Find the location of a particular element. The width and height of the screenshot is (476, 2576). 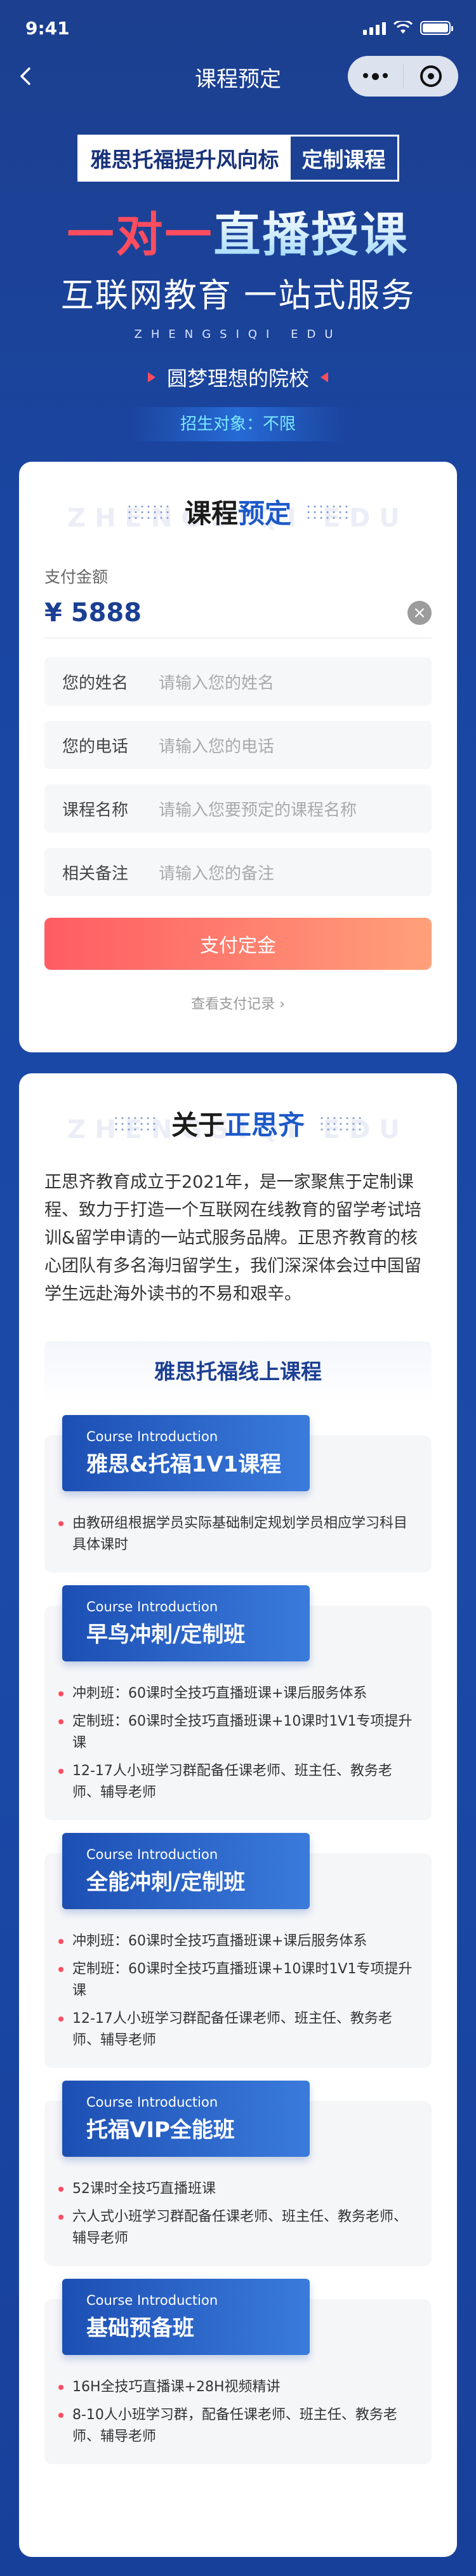

about-header: ZHENGSIQI EDU 关于正思齐 is located at coordinates (238, 1110).